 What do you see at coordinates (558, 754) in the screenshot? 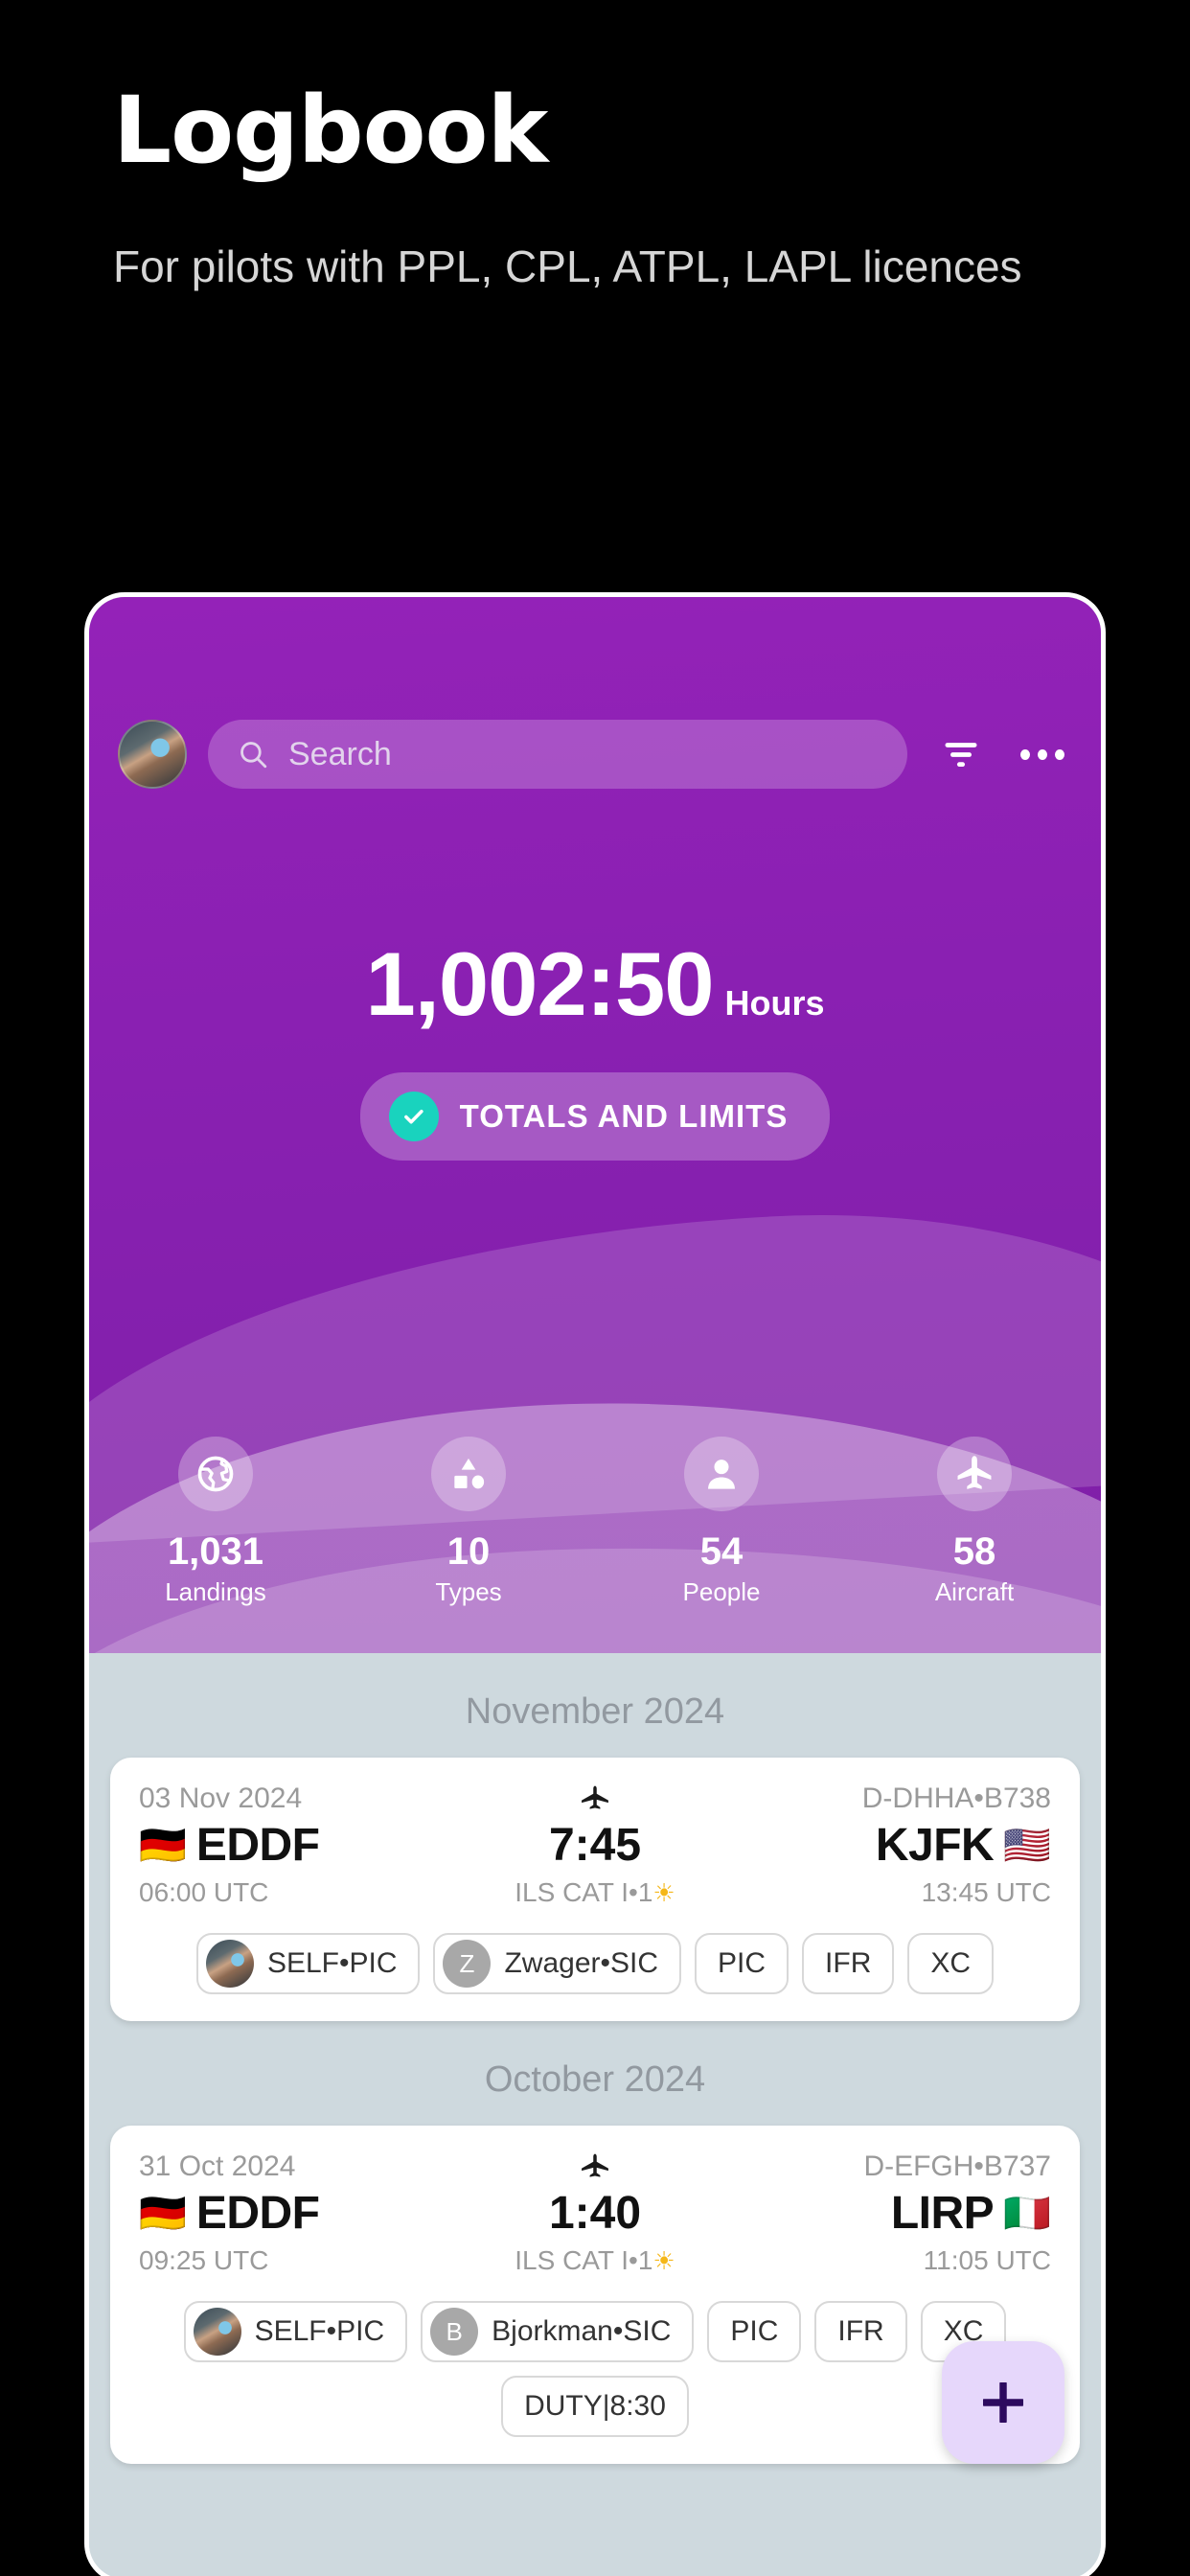
I see `search-input: Search` at bounding box center [558, 754].